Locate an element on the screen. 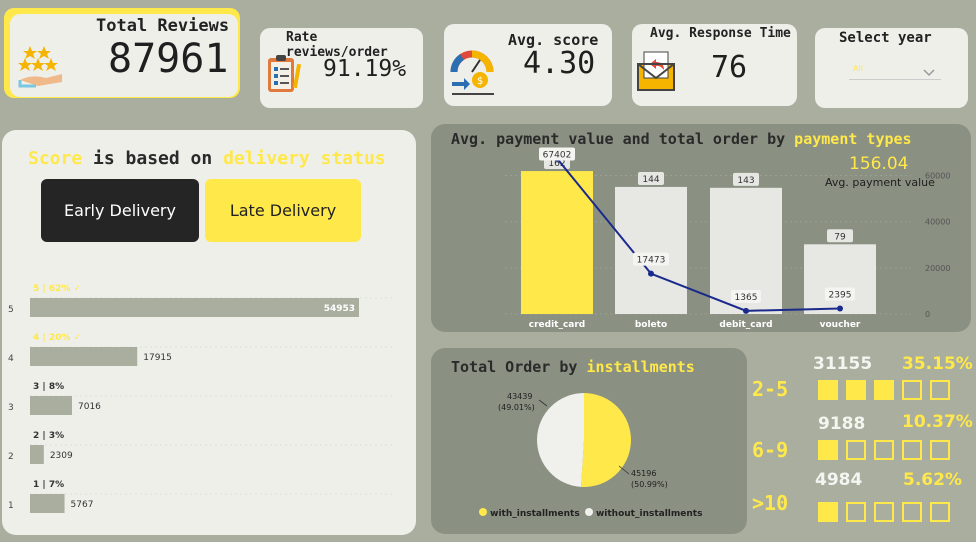  clipboard-icon is located at coordinates (284, 76).